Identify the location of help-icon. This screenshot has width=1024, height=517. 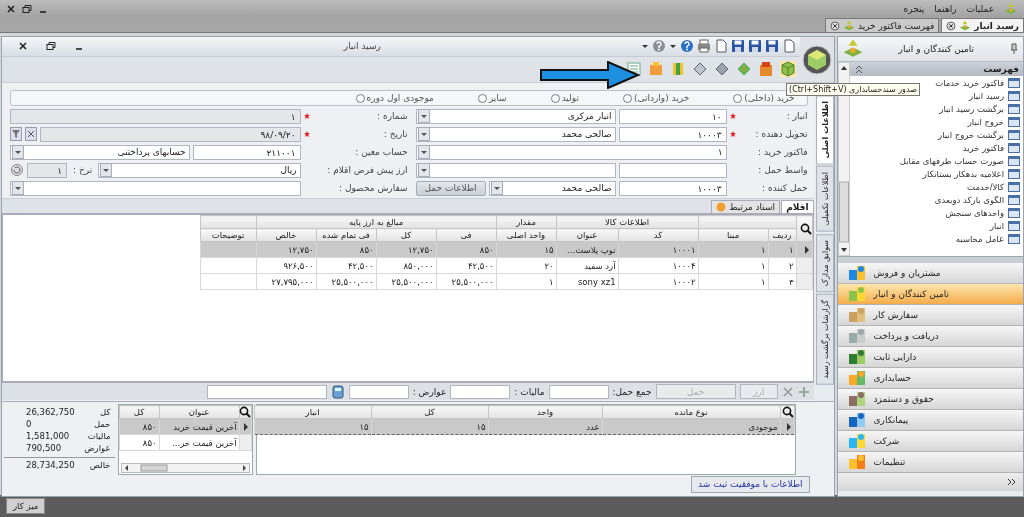
(686, 46).